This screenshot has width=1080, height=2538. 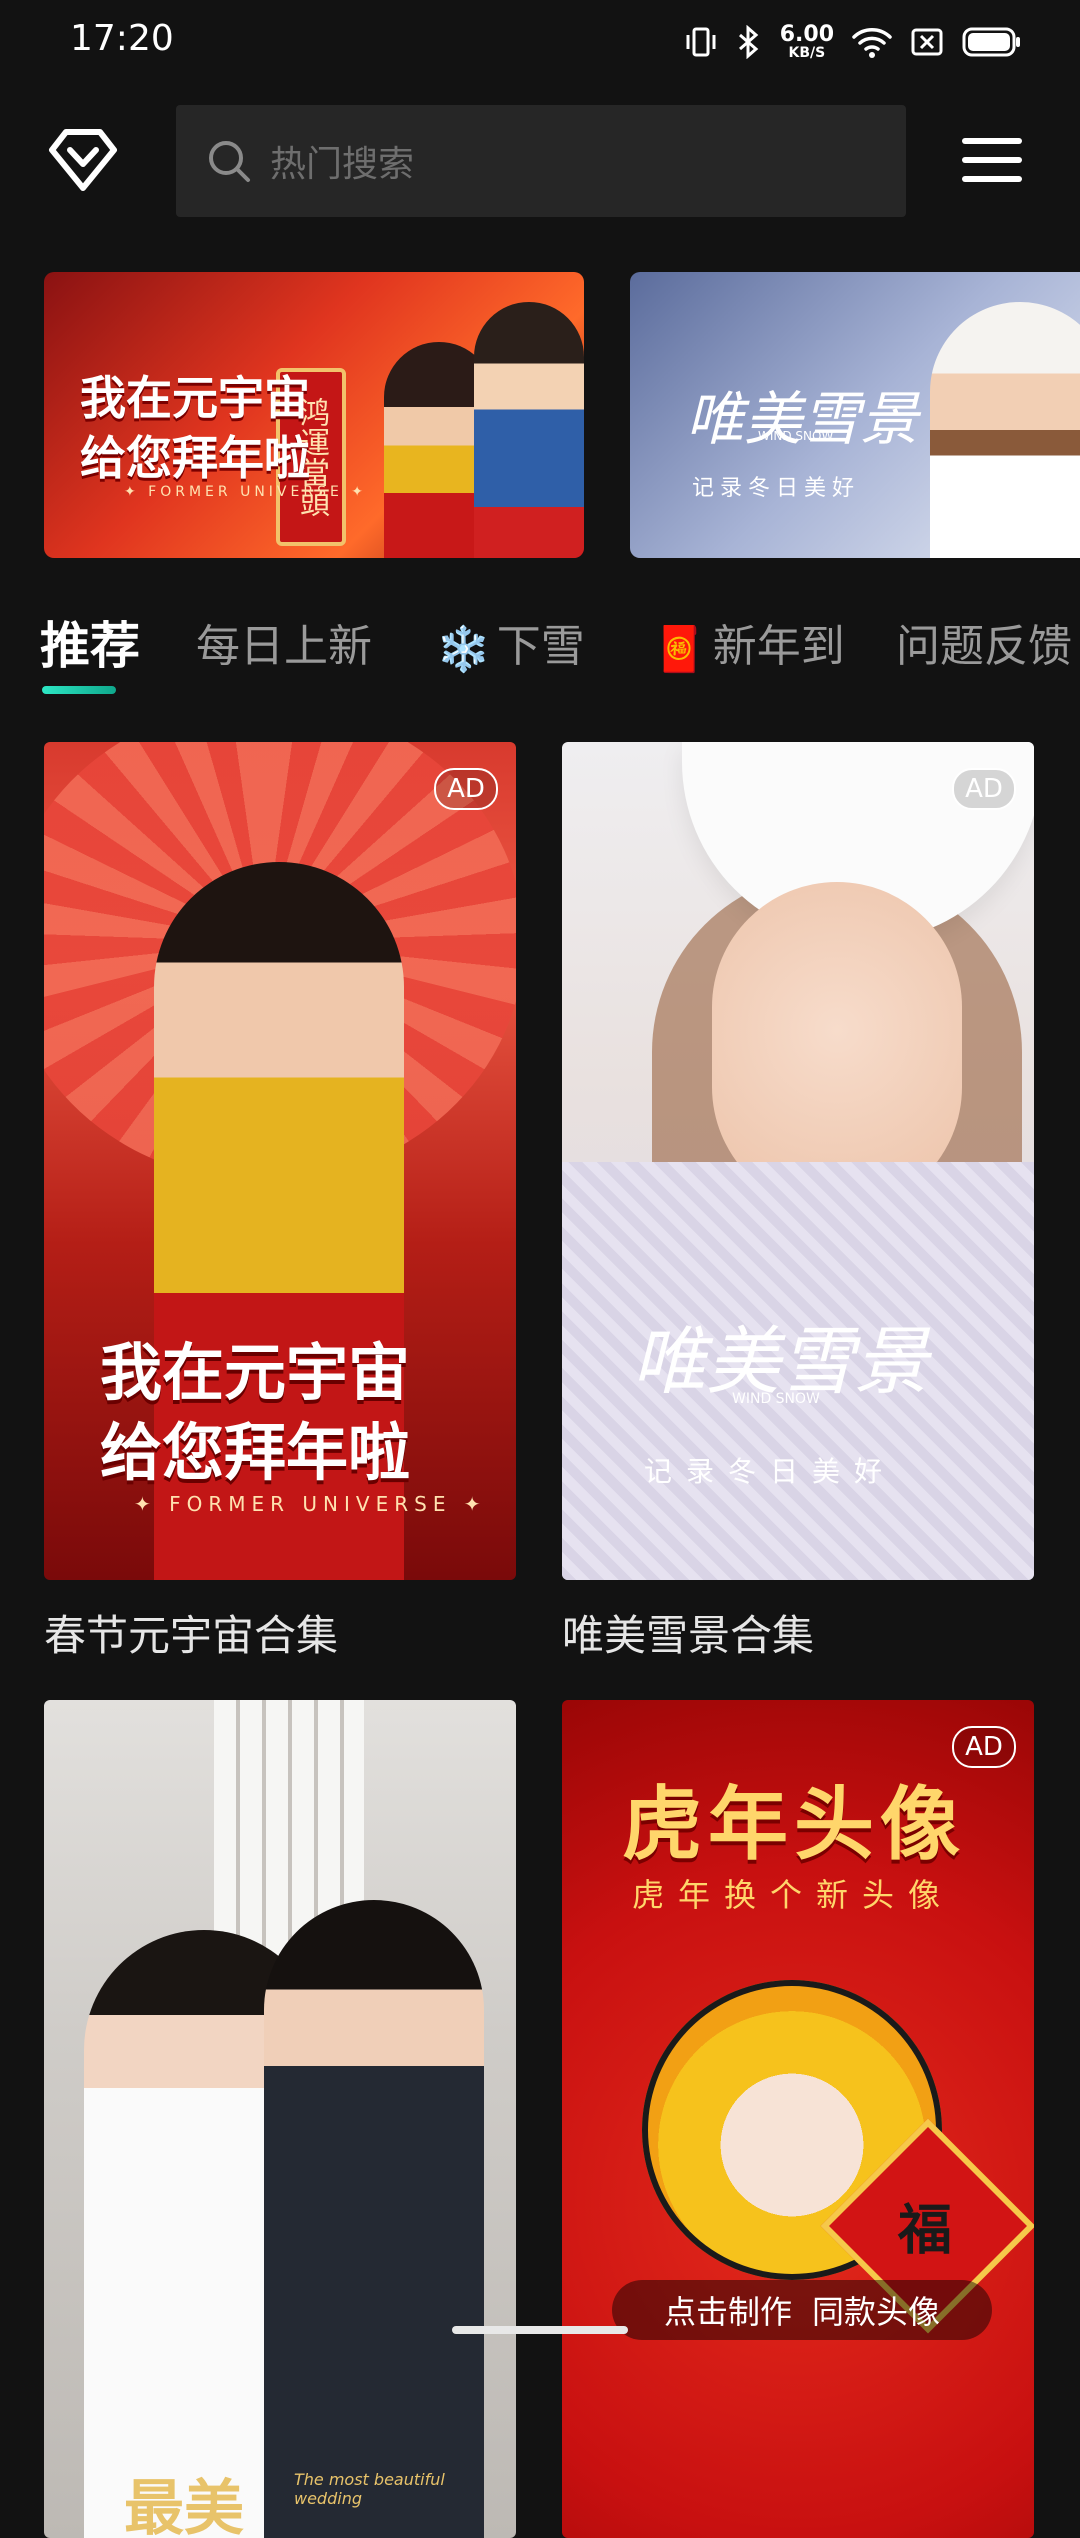 I want to click on thumb-subtitle: ✦ FORMER UNIVERSE ✦, so click(x=310, y=1504).